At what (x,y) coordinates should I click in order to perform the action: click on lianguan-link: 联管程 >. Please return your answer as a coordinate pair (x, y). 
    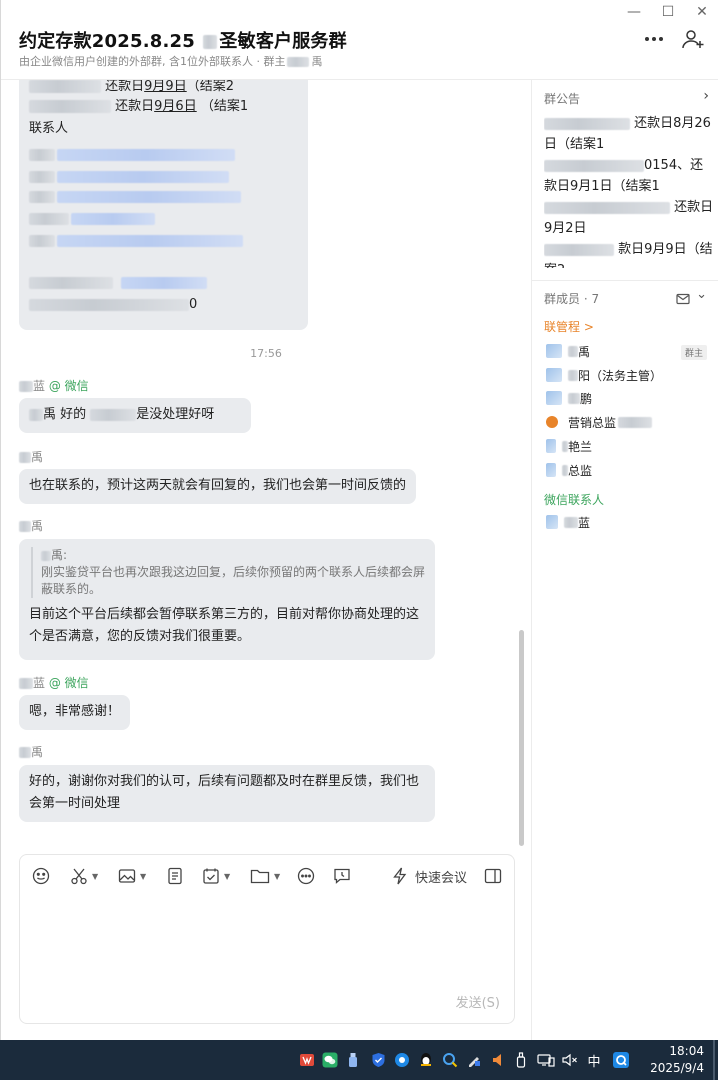
    Looking at the image, I should click on (569, 326).